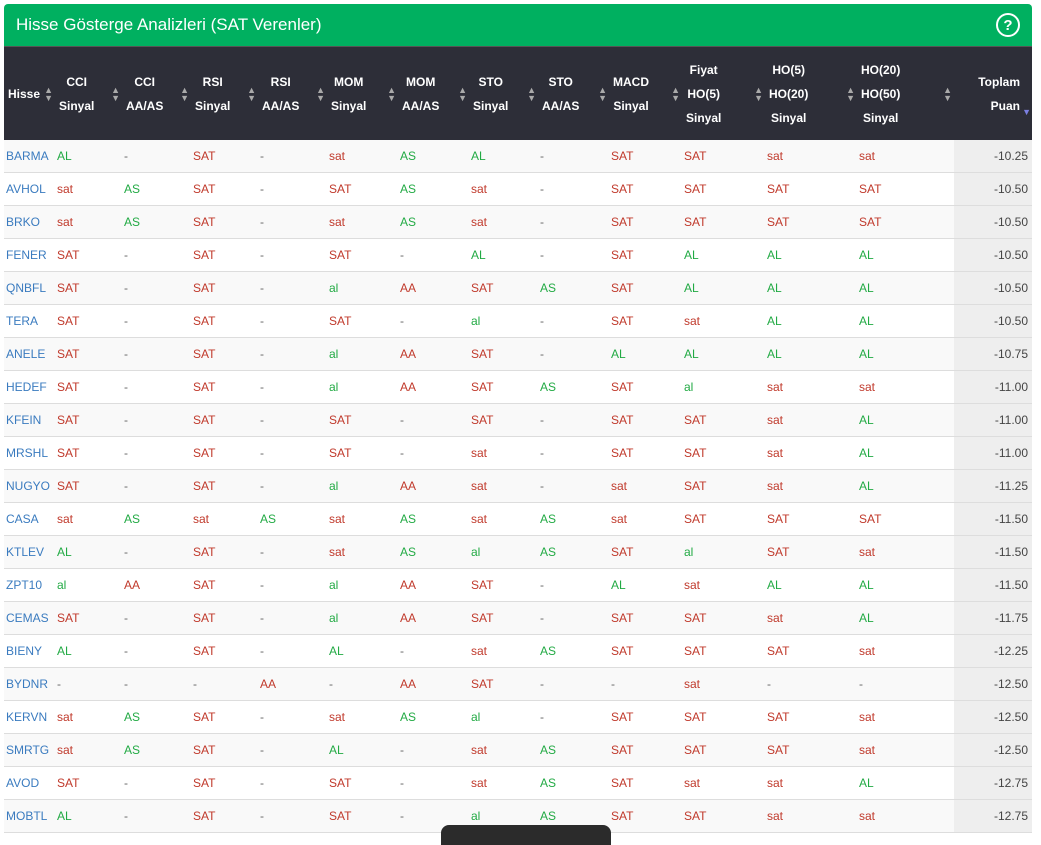 This screenshot has width=1041, height=845. I want to click on column-header-hisse: Hisse ▲ ▼, so click(29, 93).